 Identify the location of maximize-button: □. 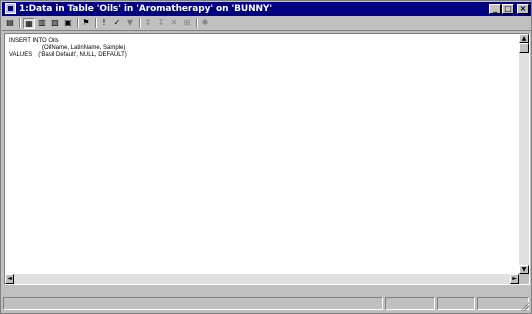
(508, 9).